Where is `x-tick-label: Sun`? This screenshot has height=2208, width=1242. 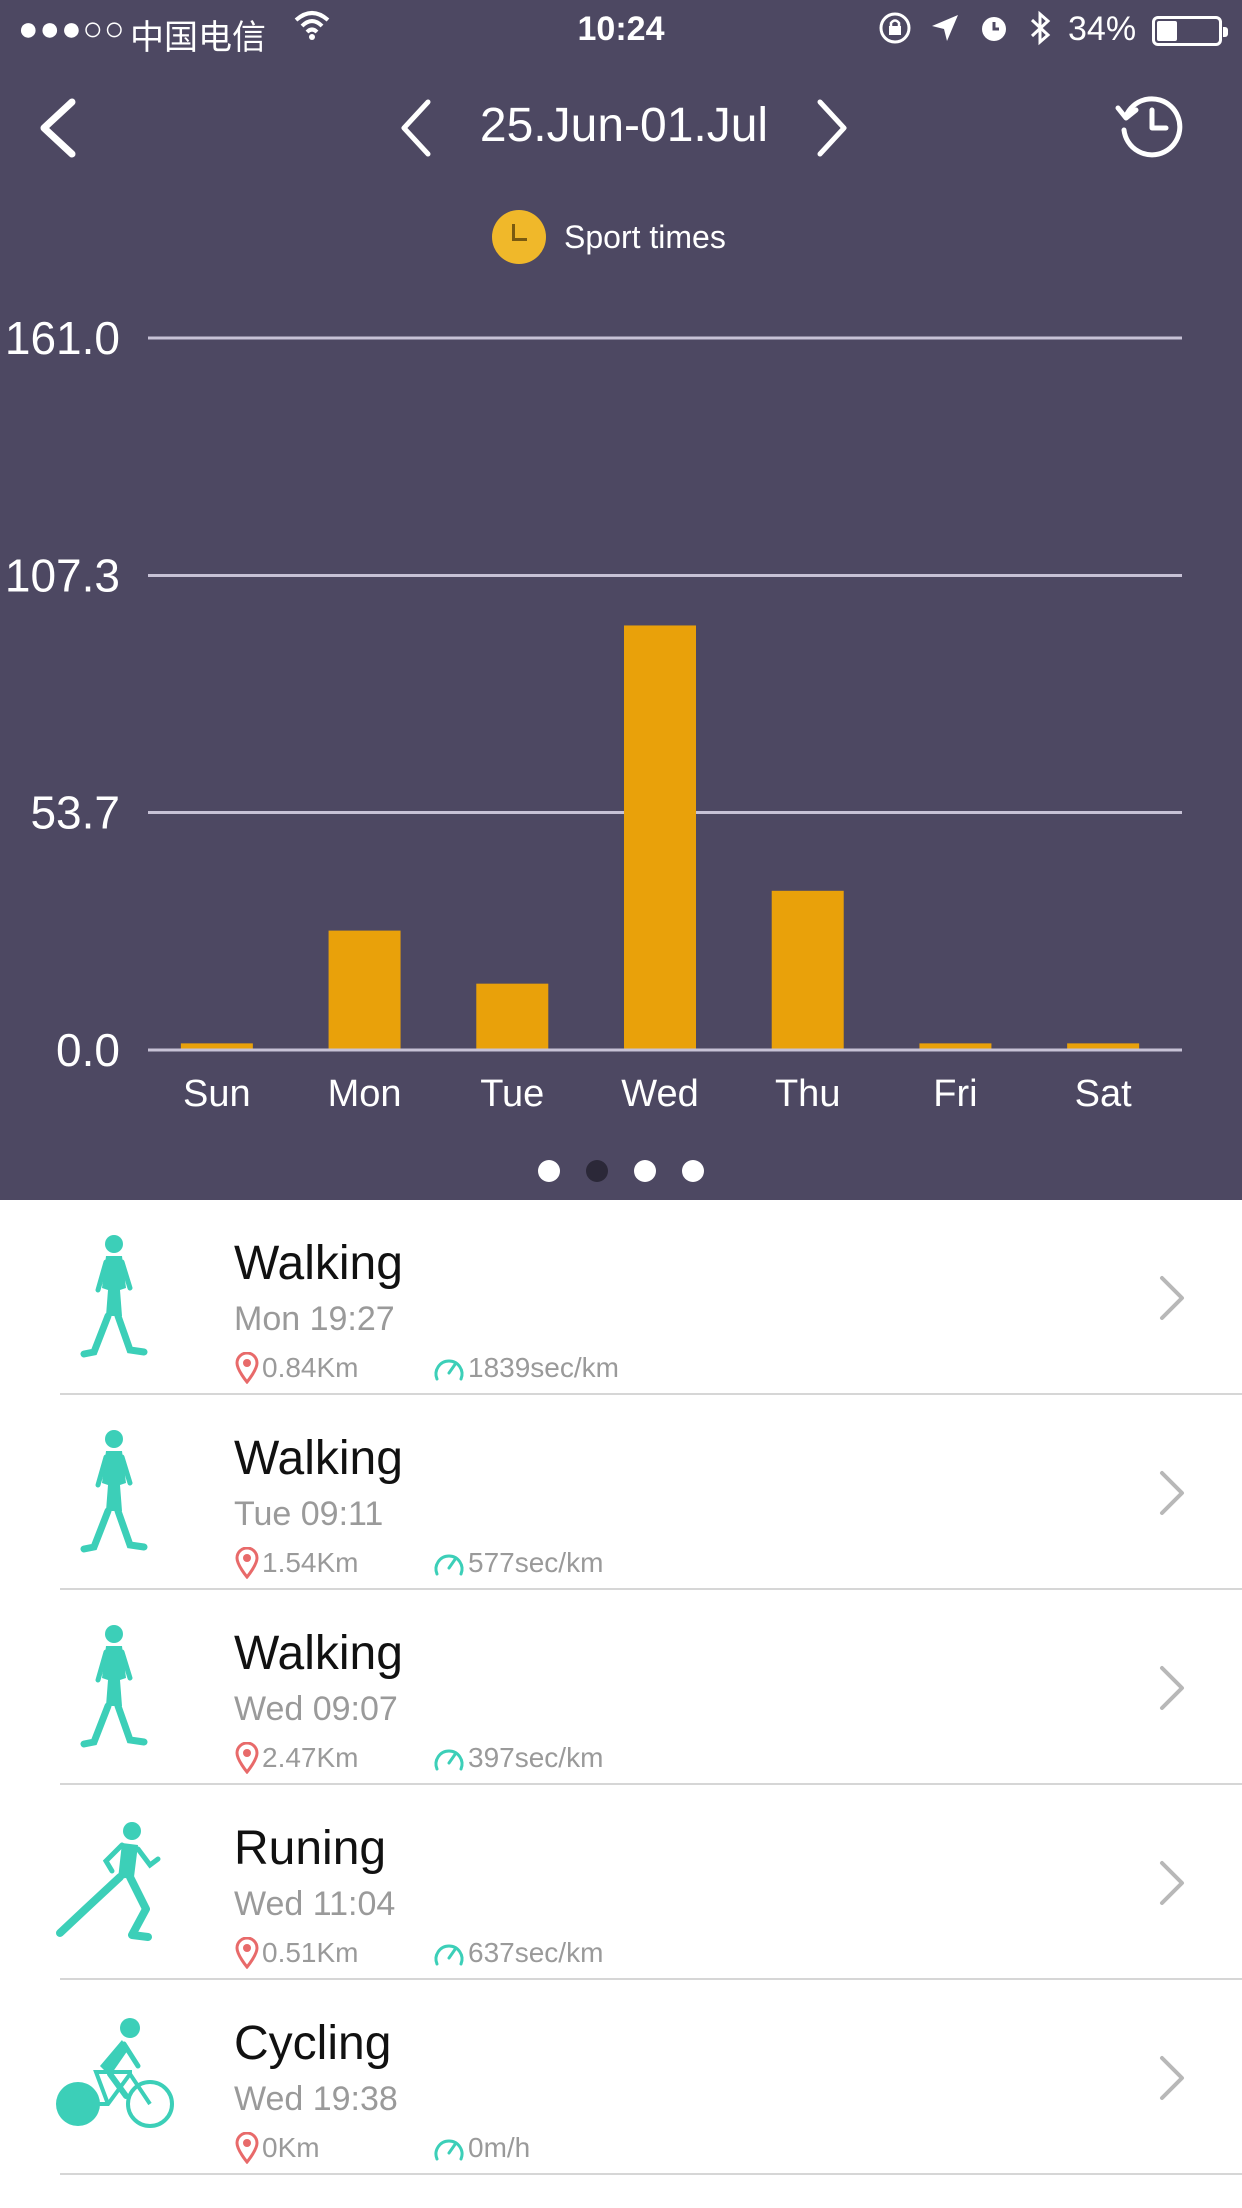 x-tick-label: Sun is located at coordinates (217, 1094).